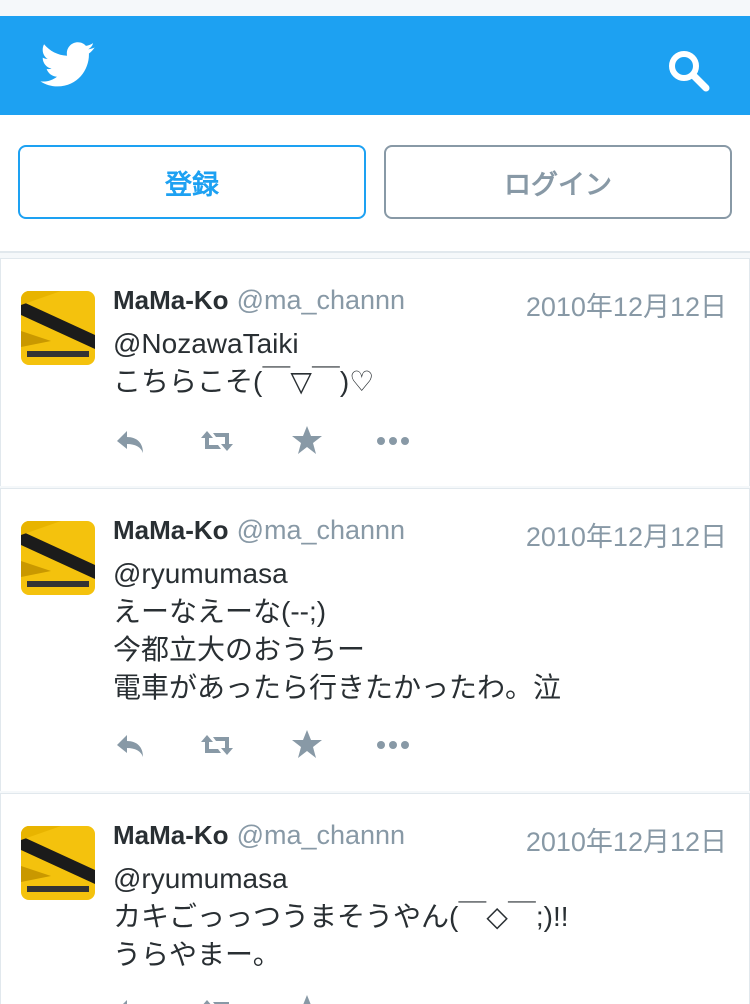 The image size is (750, 1004). I want to click on tweet-line: 電車があったら行きたかったわ。泣, so click(337, 687).